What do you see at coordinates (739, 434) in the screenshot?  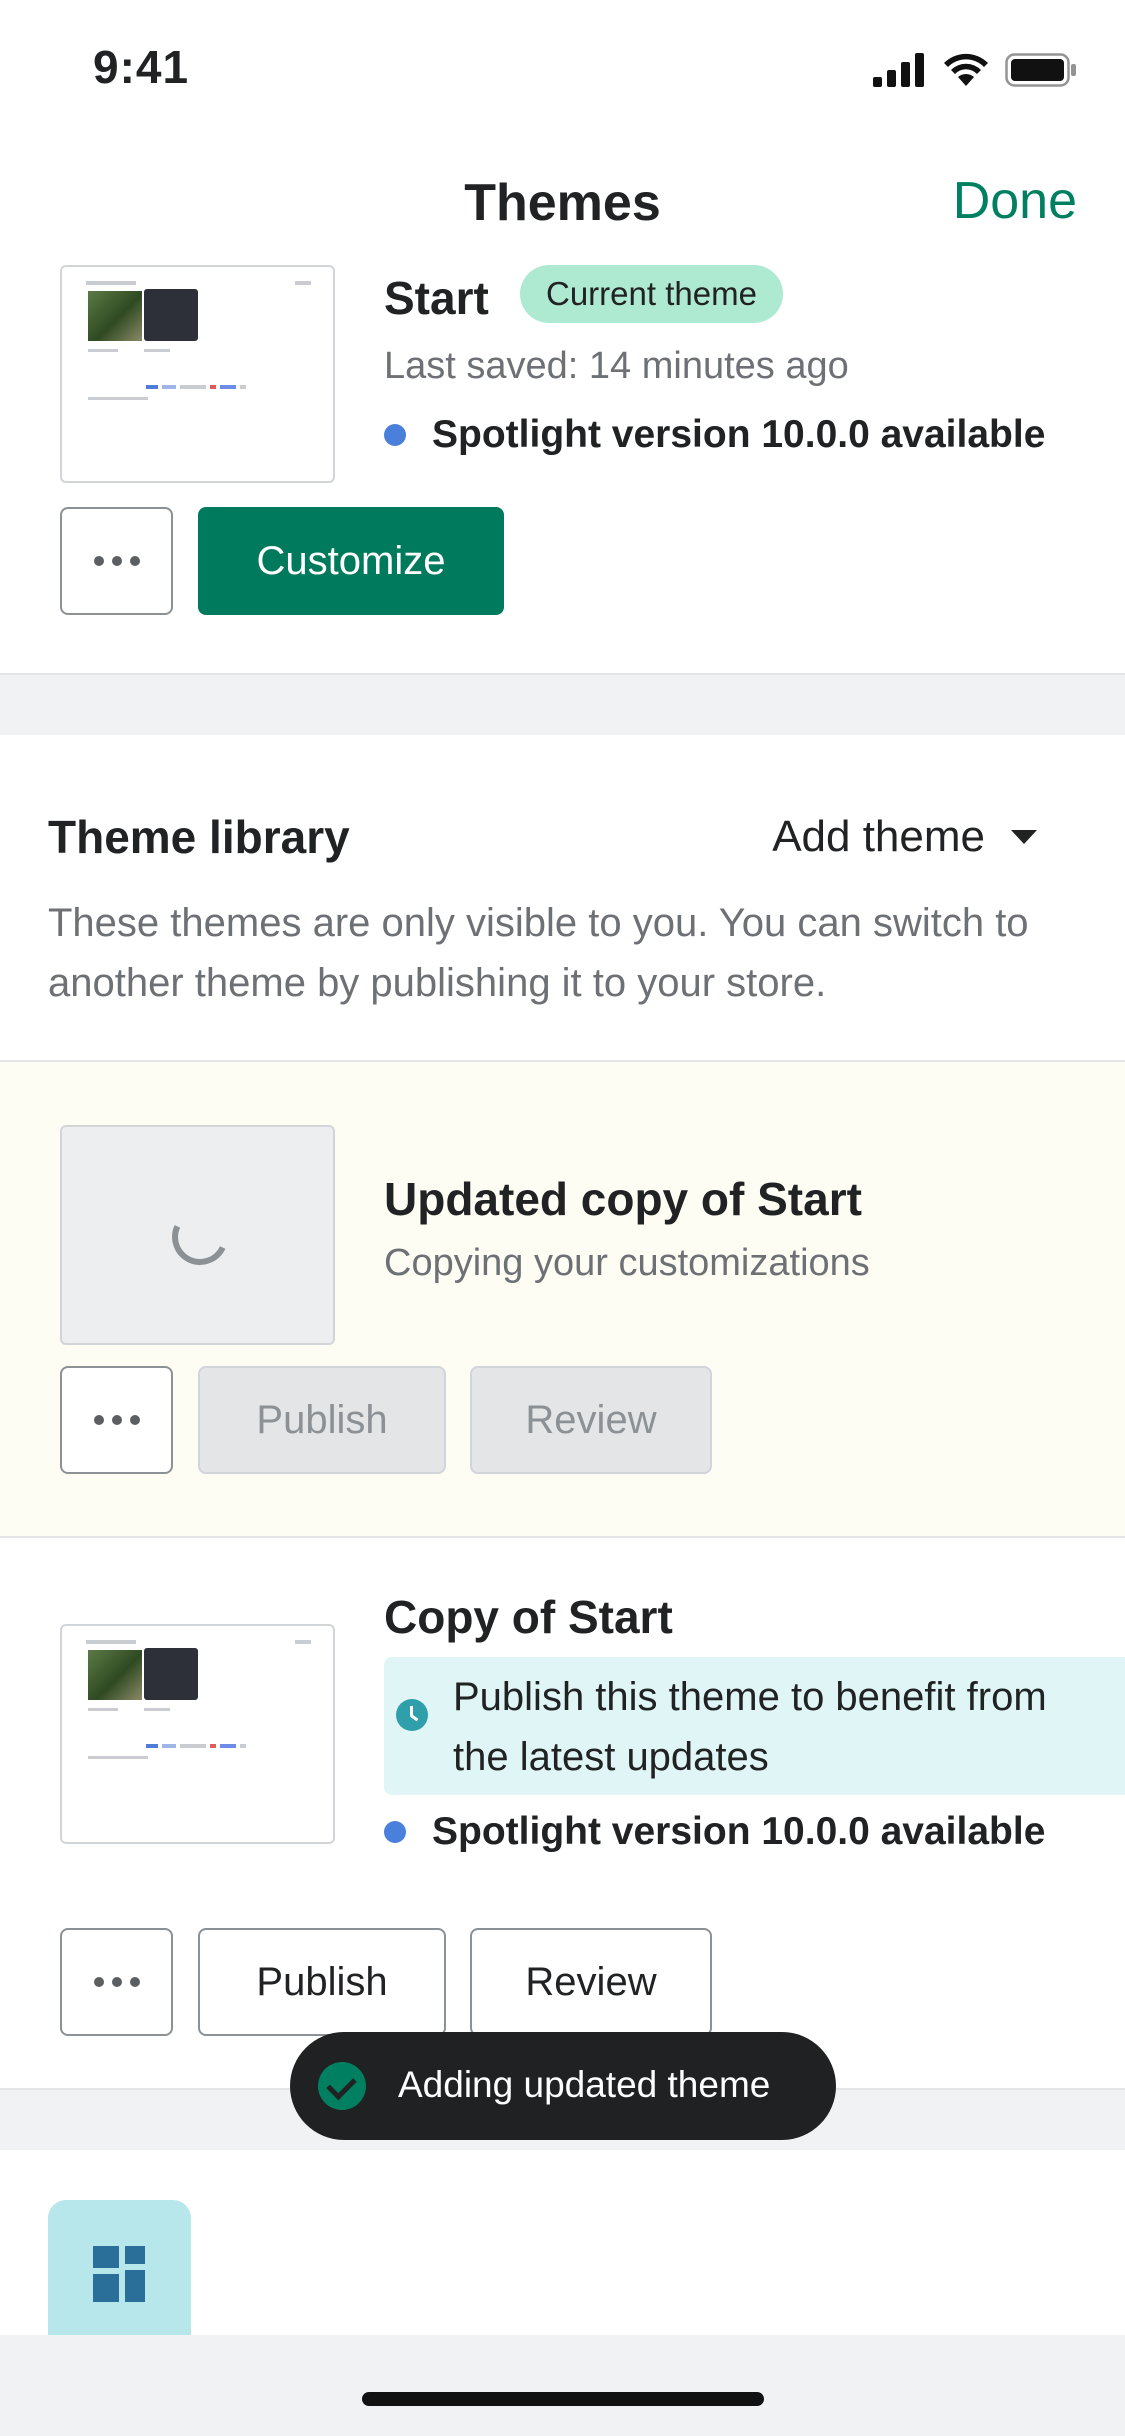 I see `version-notice-text: Spotlight version 10.0.0 available` at bounding box center [739, 434].